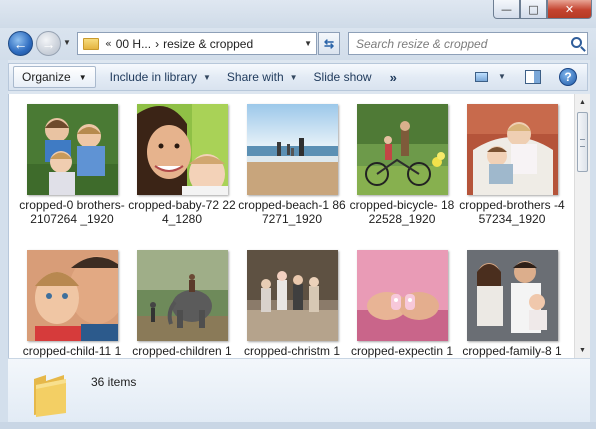 This screenshot has width=596, height=429. Describe the element at coordinates (582, 102) in the screenshot. I see `scroll-up-button: ▲` at that location.